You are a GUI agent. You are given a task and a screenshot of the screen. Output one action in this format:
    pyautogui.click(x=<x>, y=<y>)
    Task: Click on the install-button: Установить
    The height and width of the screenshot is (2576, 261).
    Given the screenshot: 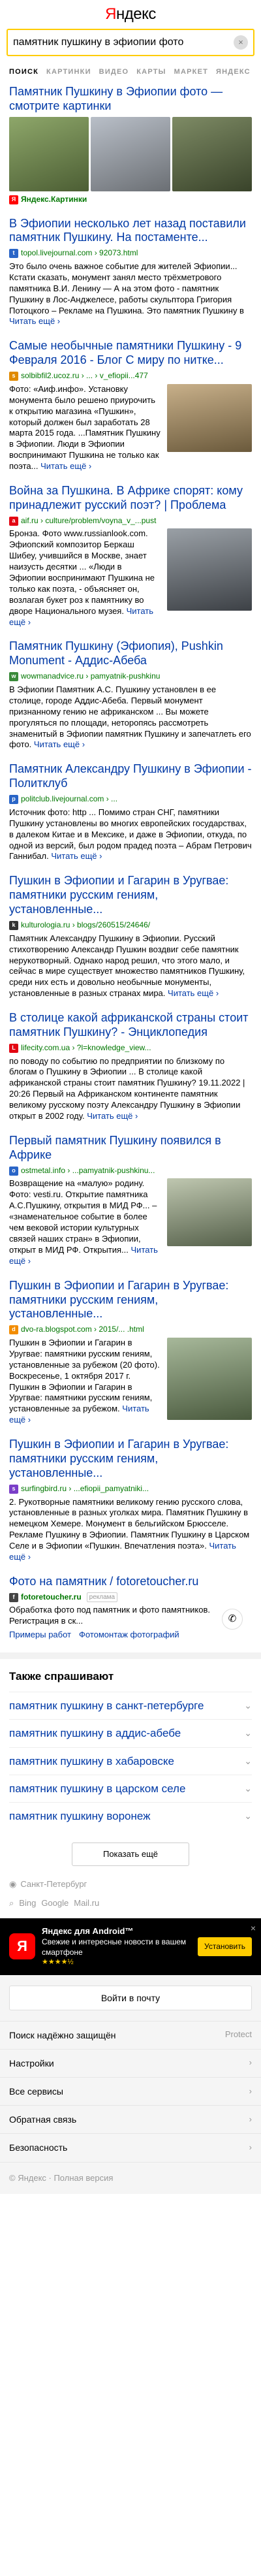 What is the action you would take?
    pyautogui.click(x=225, y=1947)
    